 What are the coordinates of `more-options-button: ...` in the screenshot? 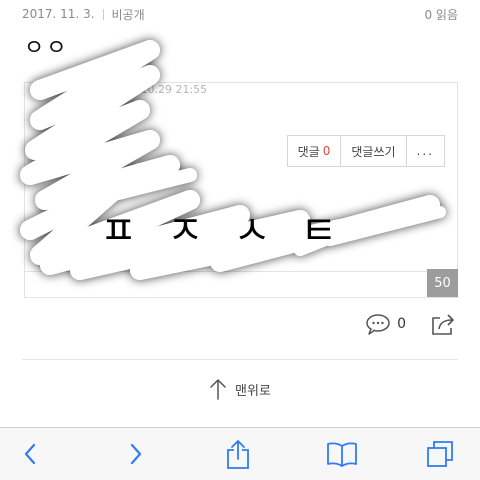 It's located at (424, 151).